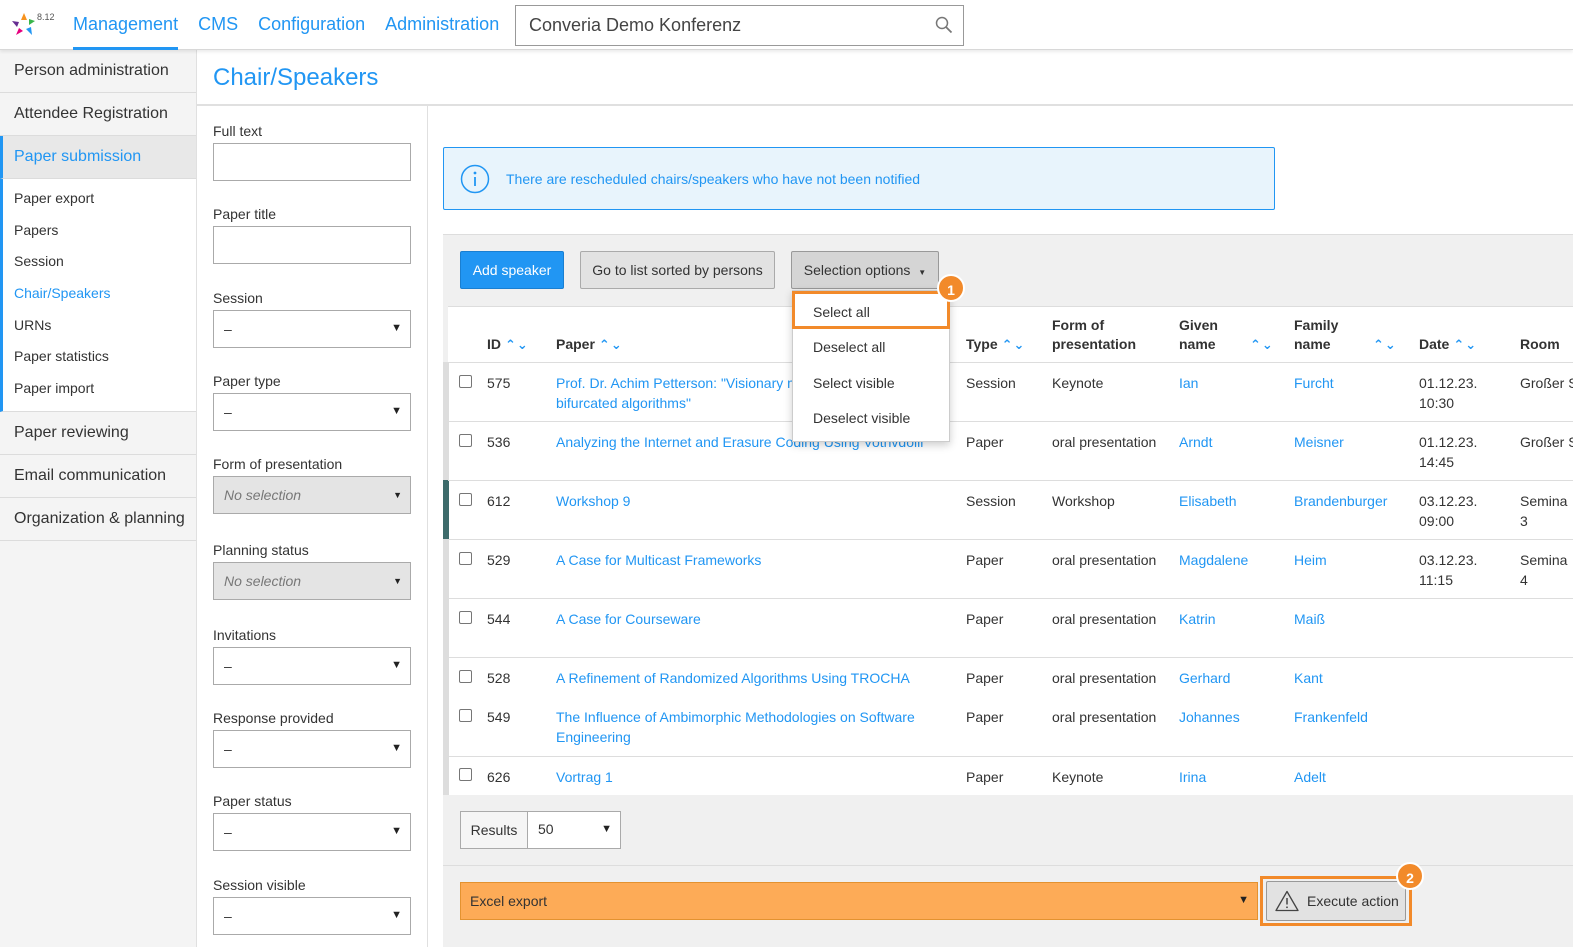 The image size is (1573, 947). What do you see at coordinates (1209, 717) in the screenshot?
I see `row-given-name-link: Johannes` at bounding box center [1209, 717].